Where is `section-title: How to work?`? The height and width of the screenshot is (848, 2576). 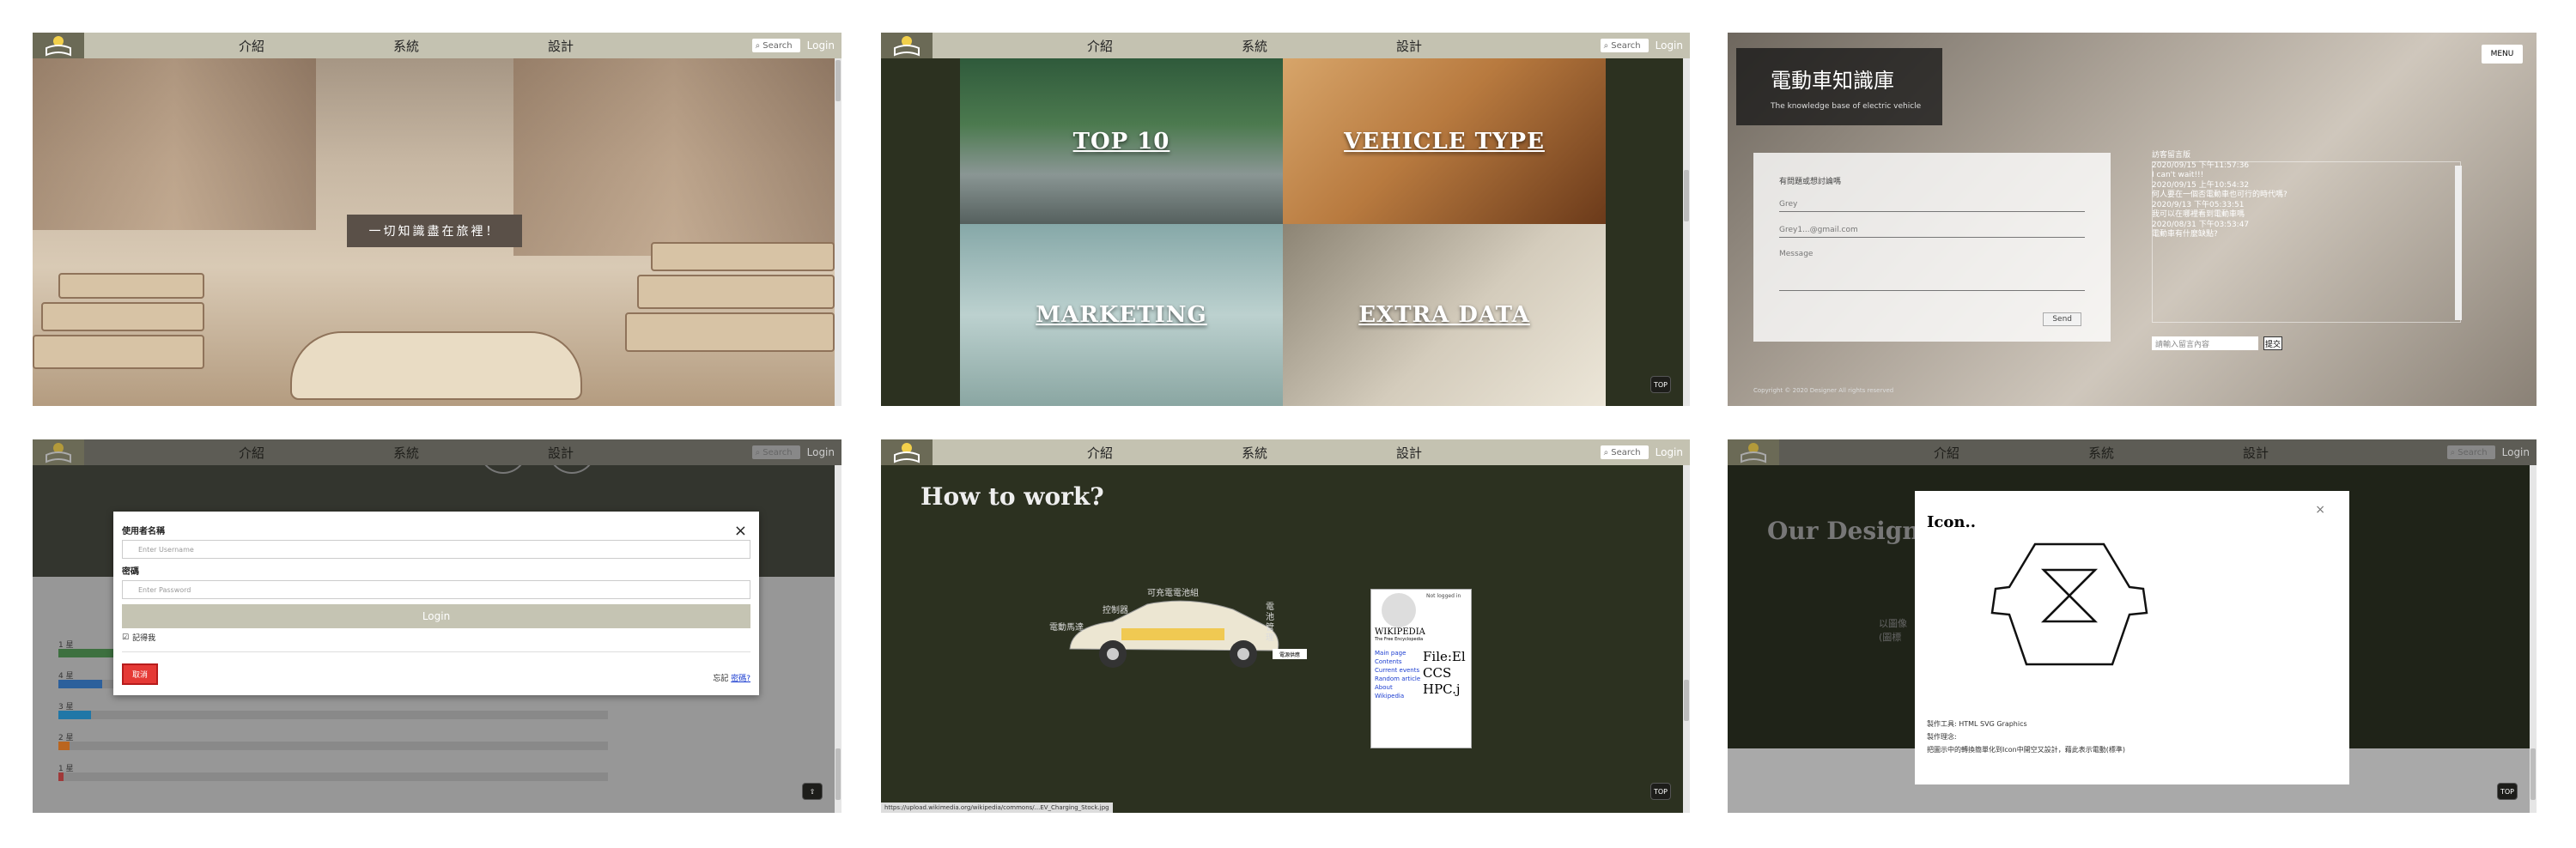
section-title: How to work? is located at coordinates (1012, 496).